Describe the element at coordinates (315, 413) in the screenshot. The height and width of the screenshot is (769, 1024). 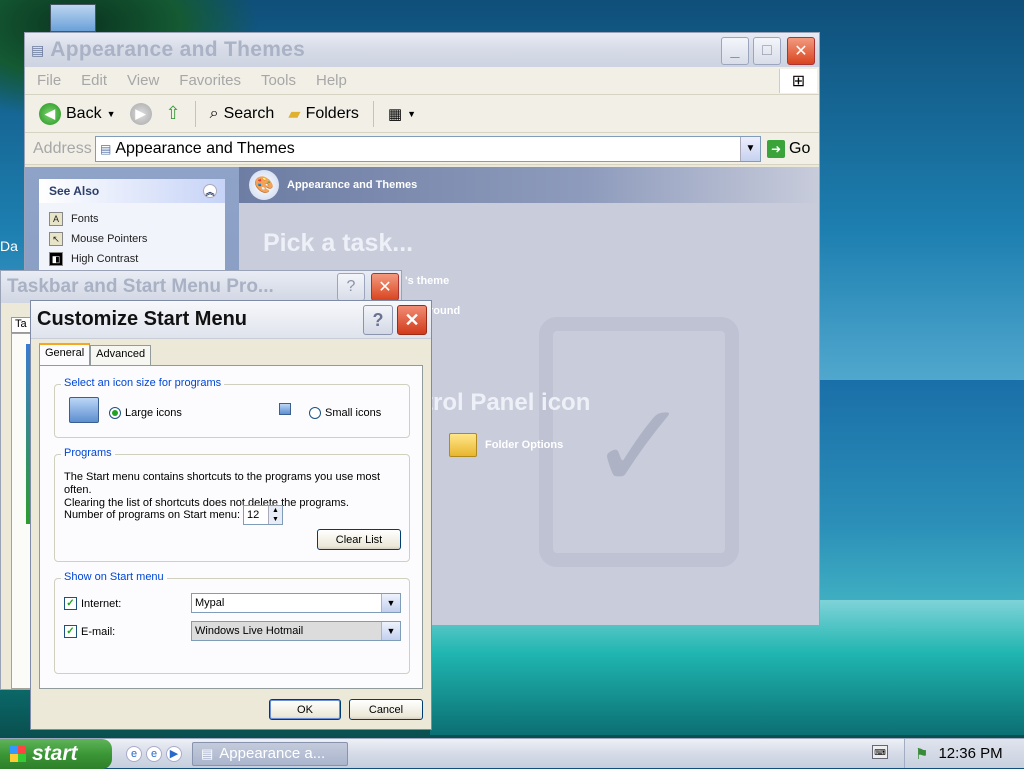
I see `small-icons-radio` at that location.